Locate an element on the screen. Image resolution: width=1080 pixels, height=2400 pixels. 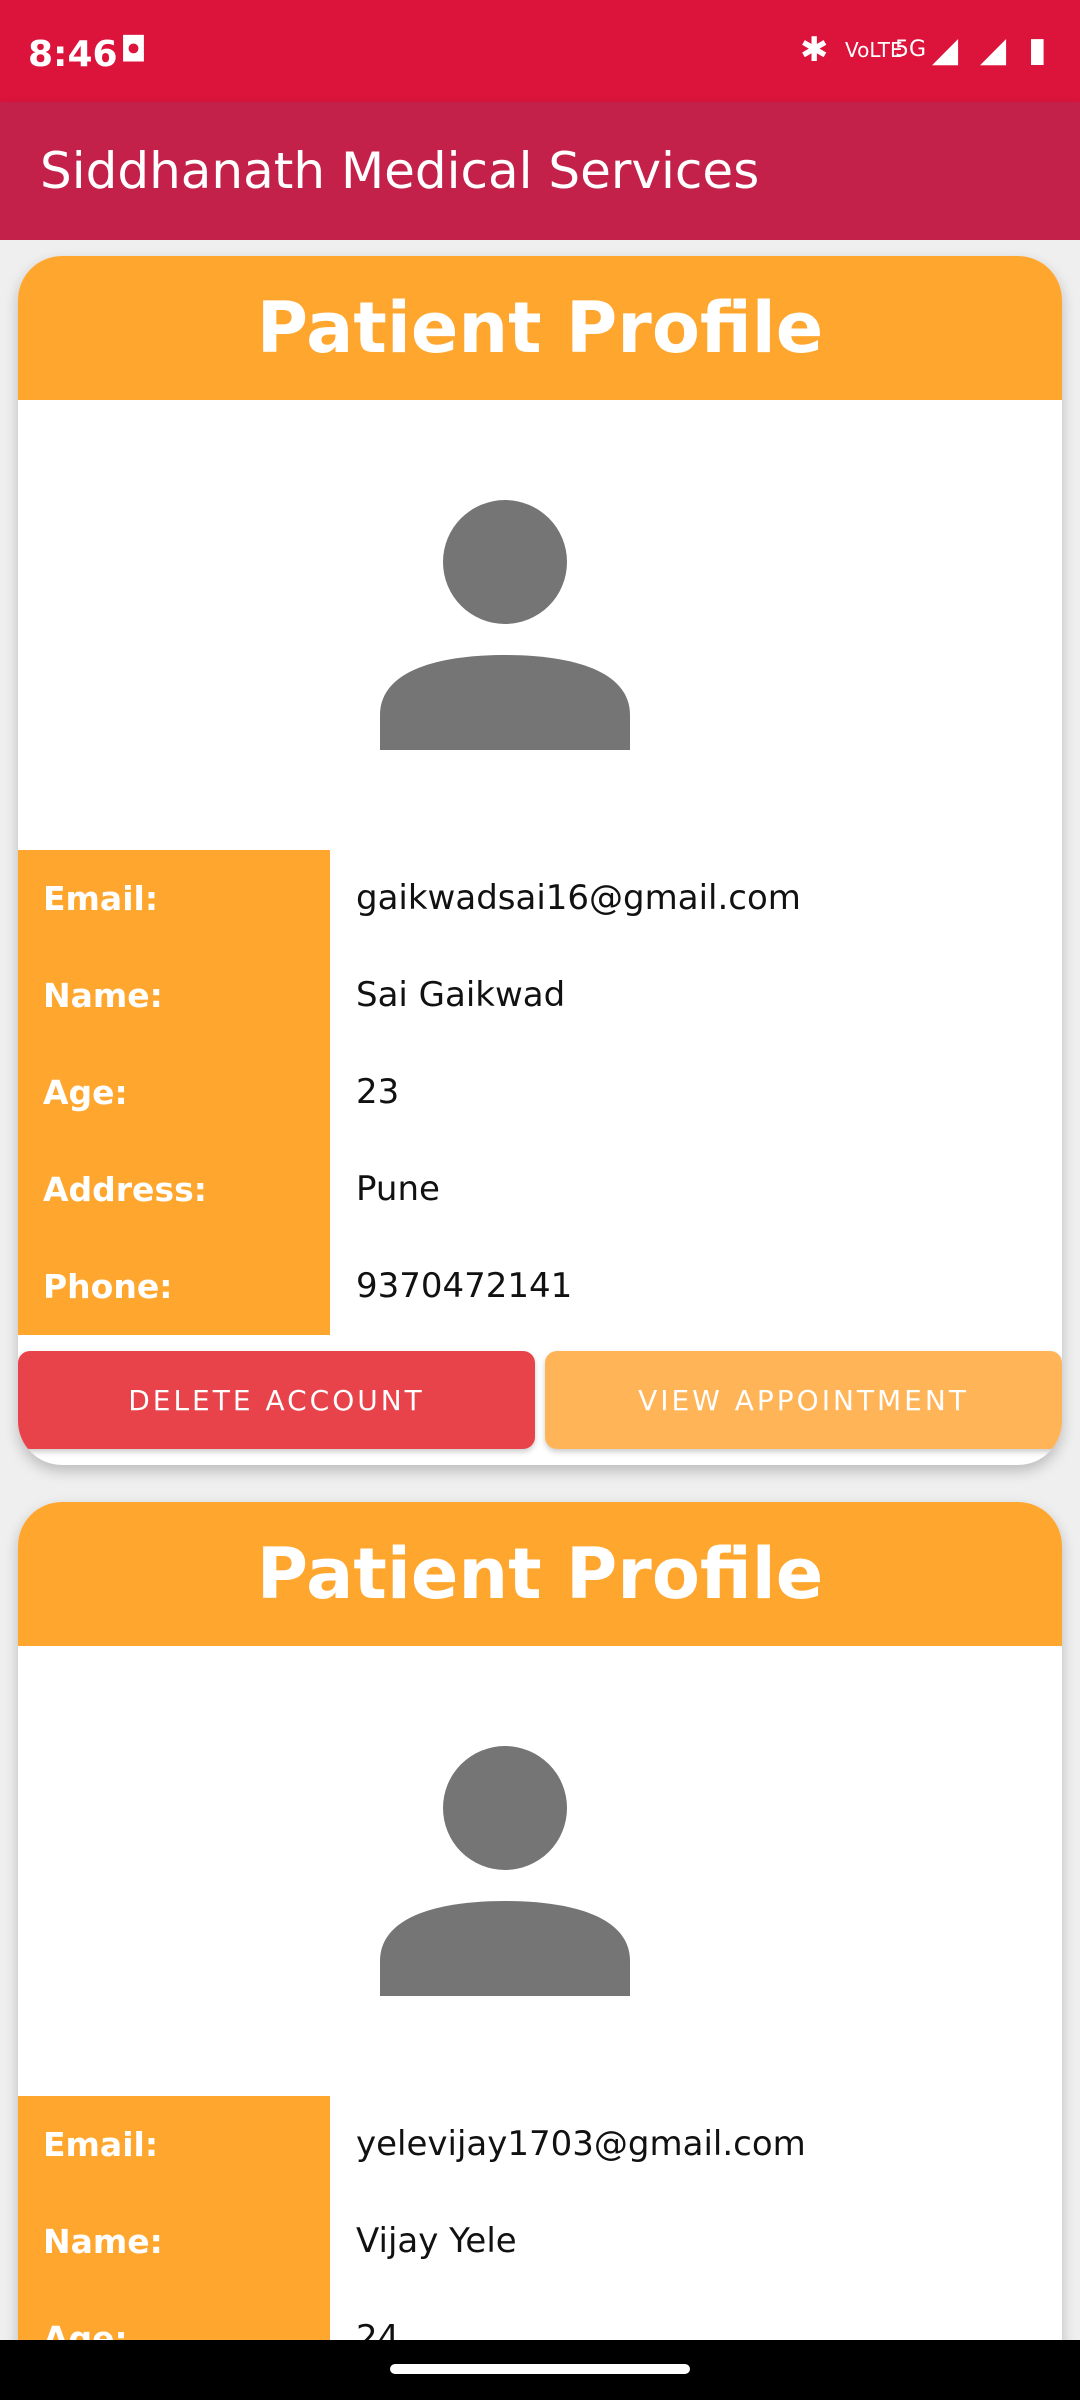
status-time: 8:46 is located at coordinates (73, 54).